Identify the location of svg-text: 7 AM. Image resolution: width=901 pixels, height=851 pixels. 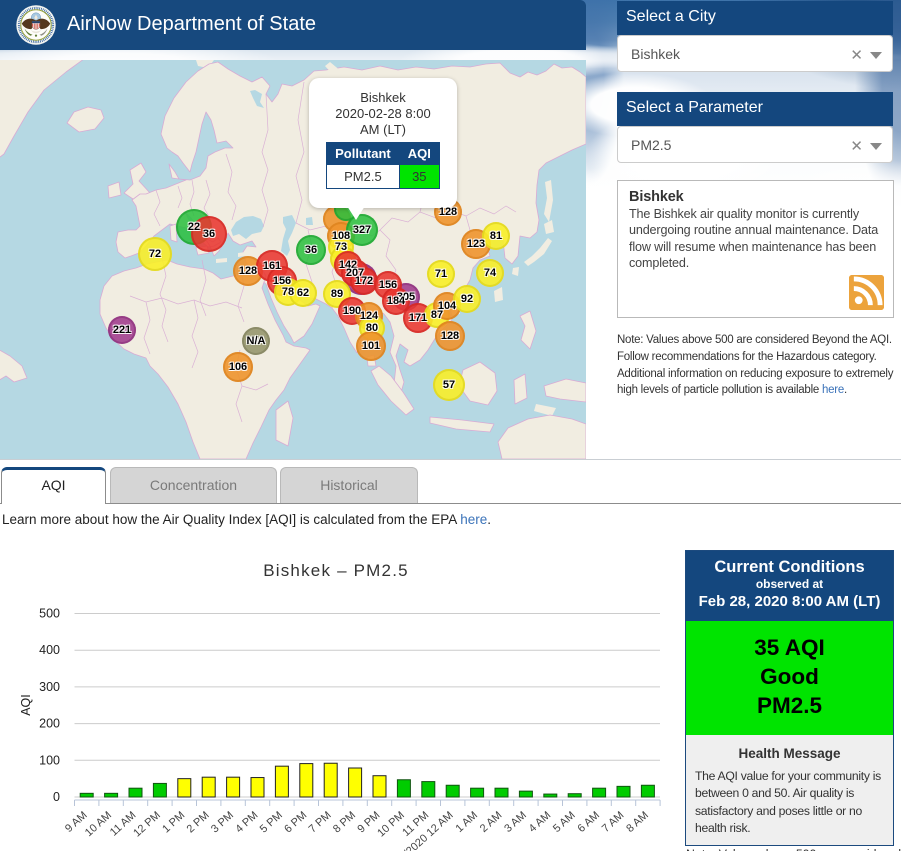
(613, 822).